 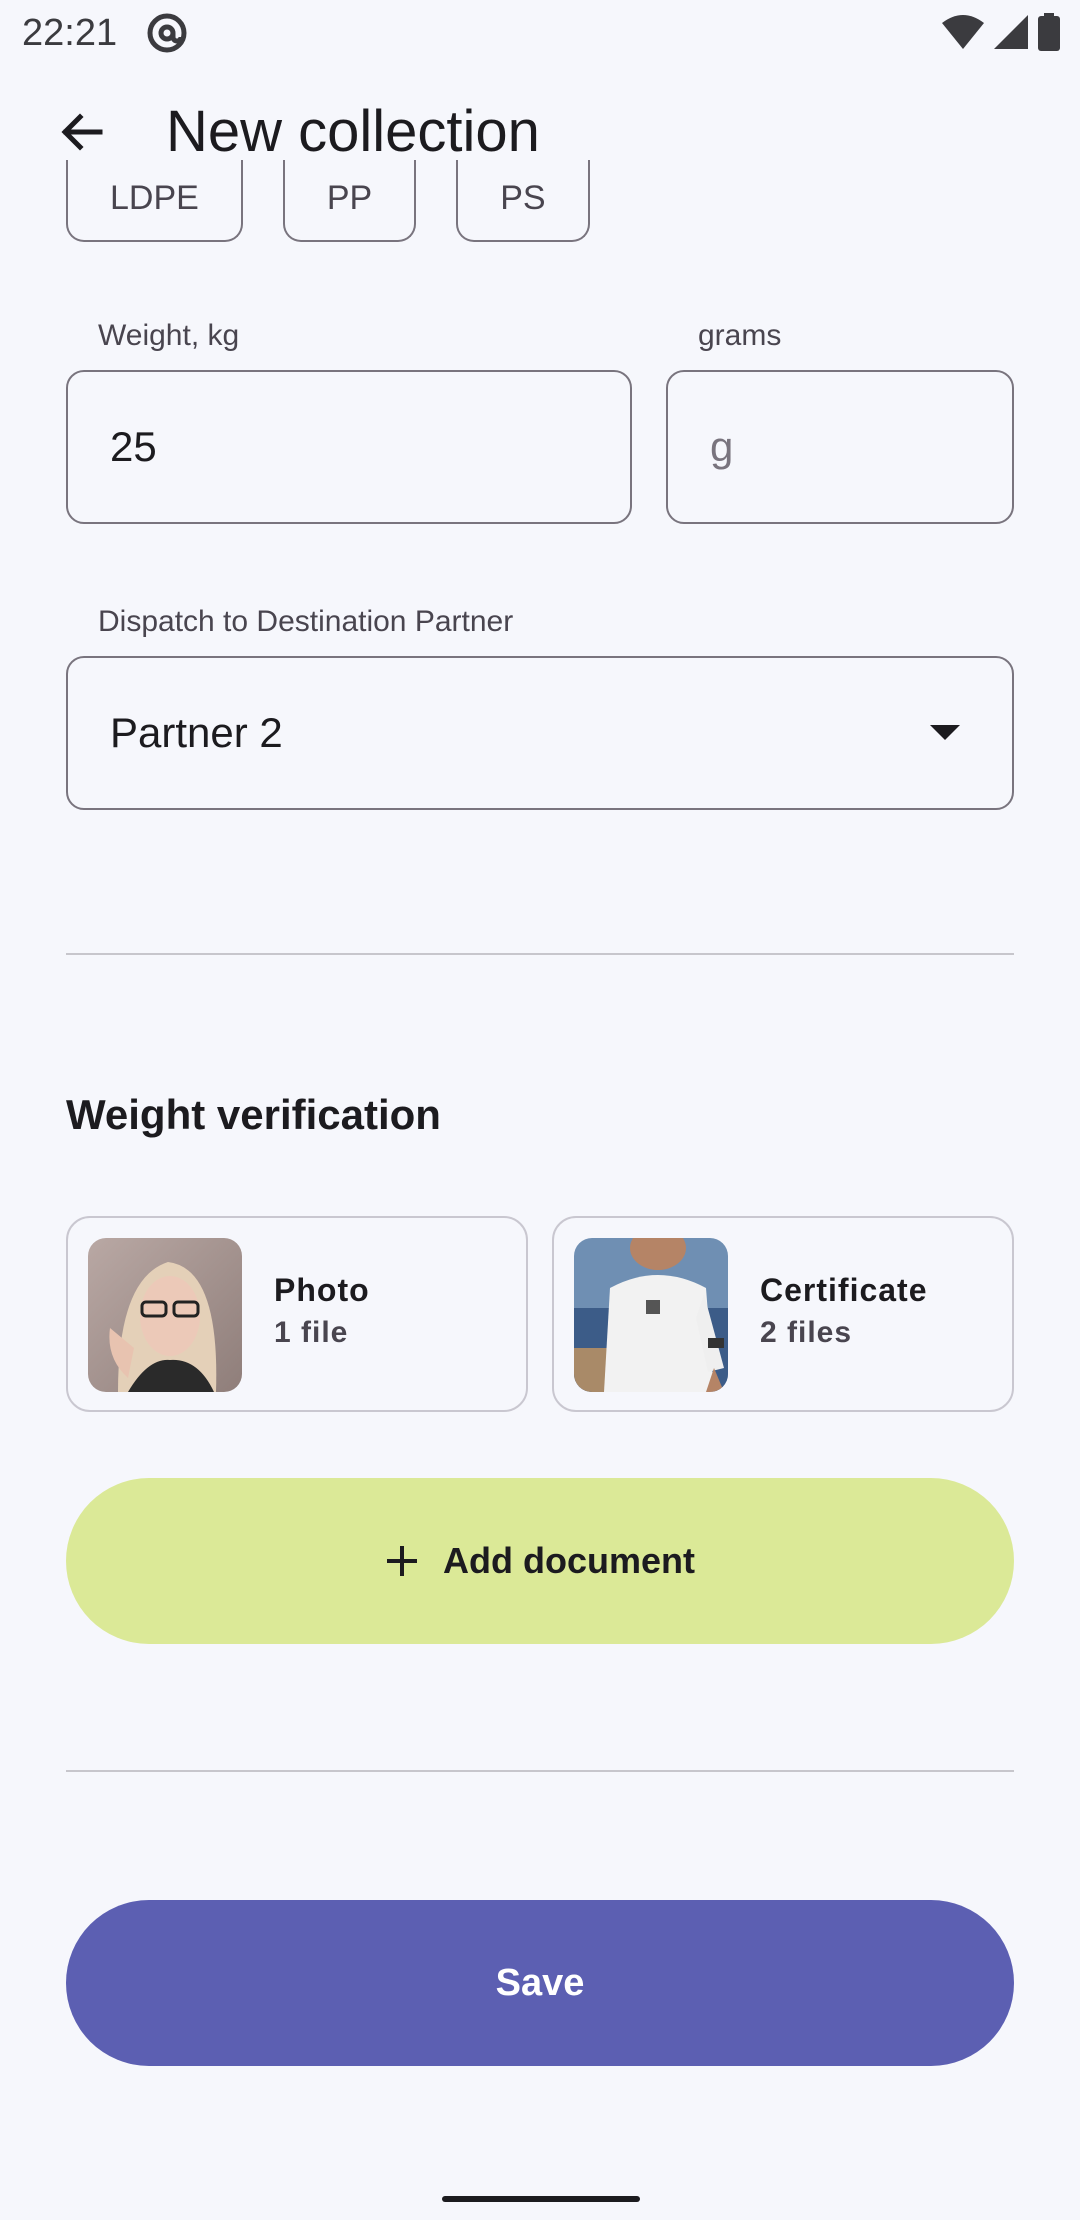 I want to click on weight-kg-input: 25, so click(x=349, y=447).